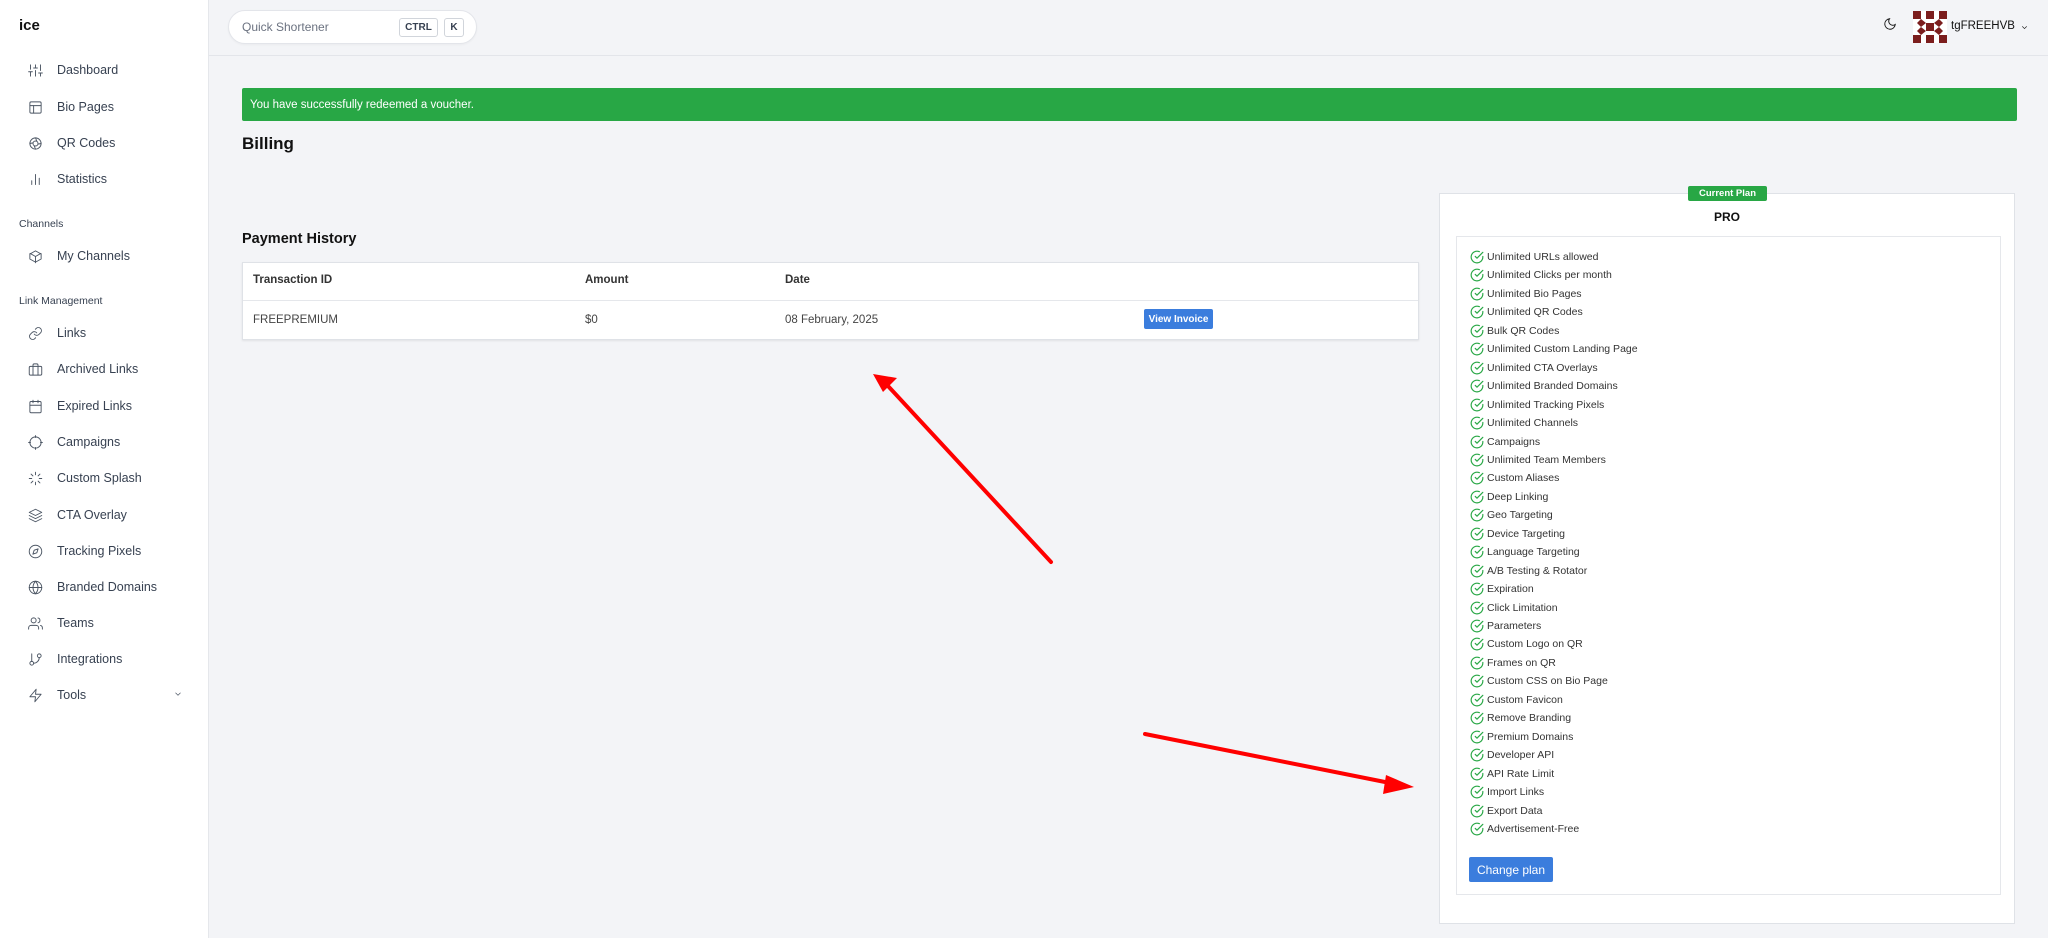 The image size is (2048, 938). What do you see at coordinates (268, 143) in the screenshot?
I see `page-title: Billing` at bounding box center [268, 143].